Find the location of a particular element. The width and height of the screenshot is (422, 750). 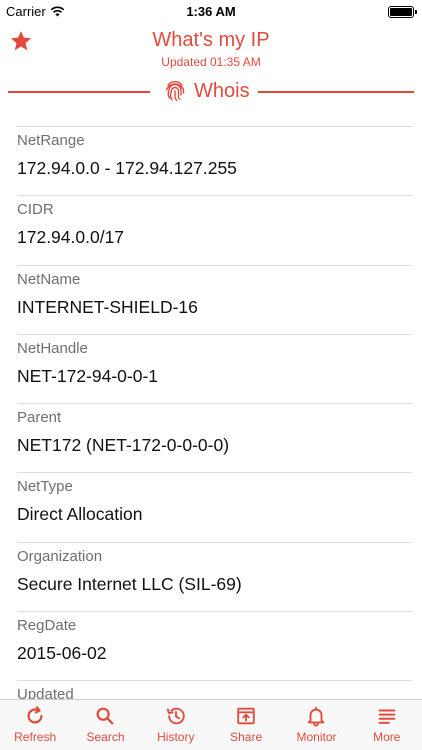

whois-key: CIDR is located at coordinates (35, 210).